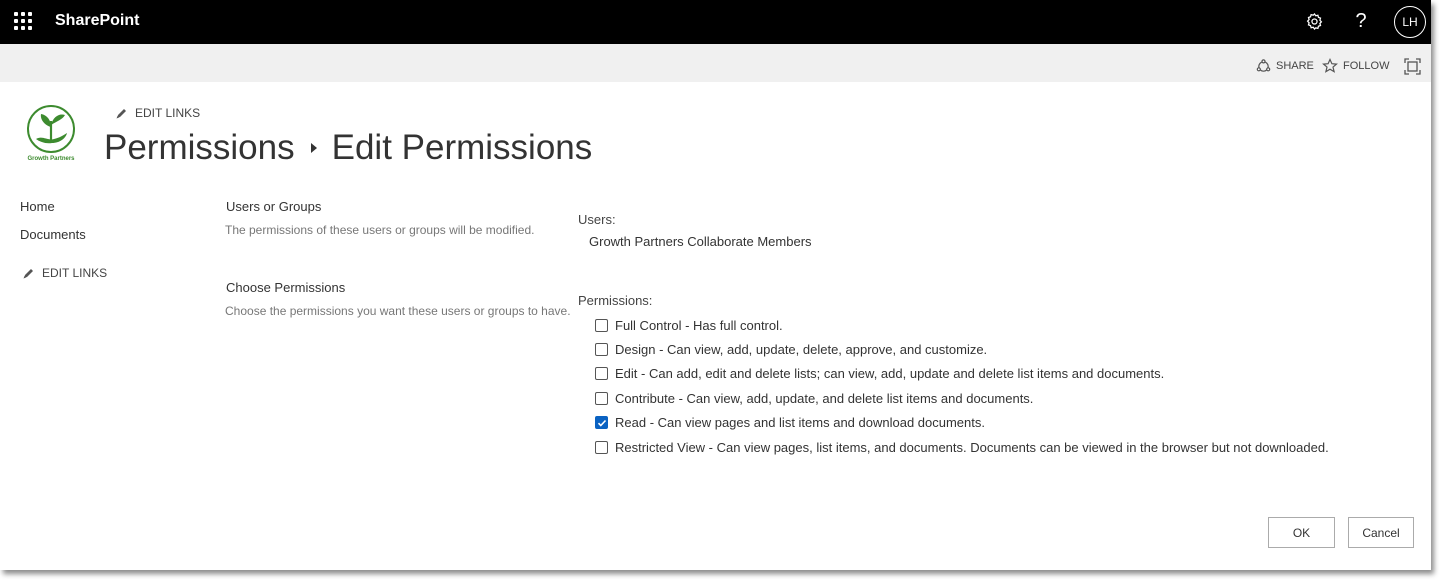 This screenshot has width=1442, height=580. I want to click on edit-links-nav: EDIT LINKS, so click(64, 273).